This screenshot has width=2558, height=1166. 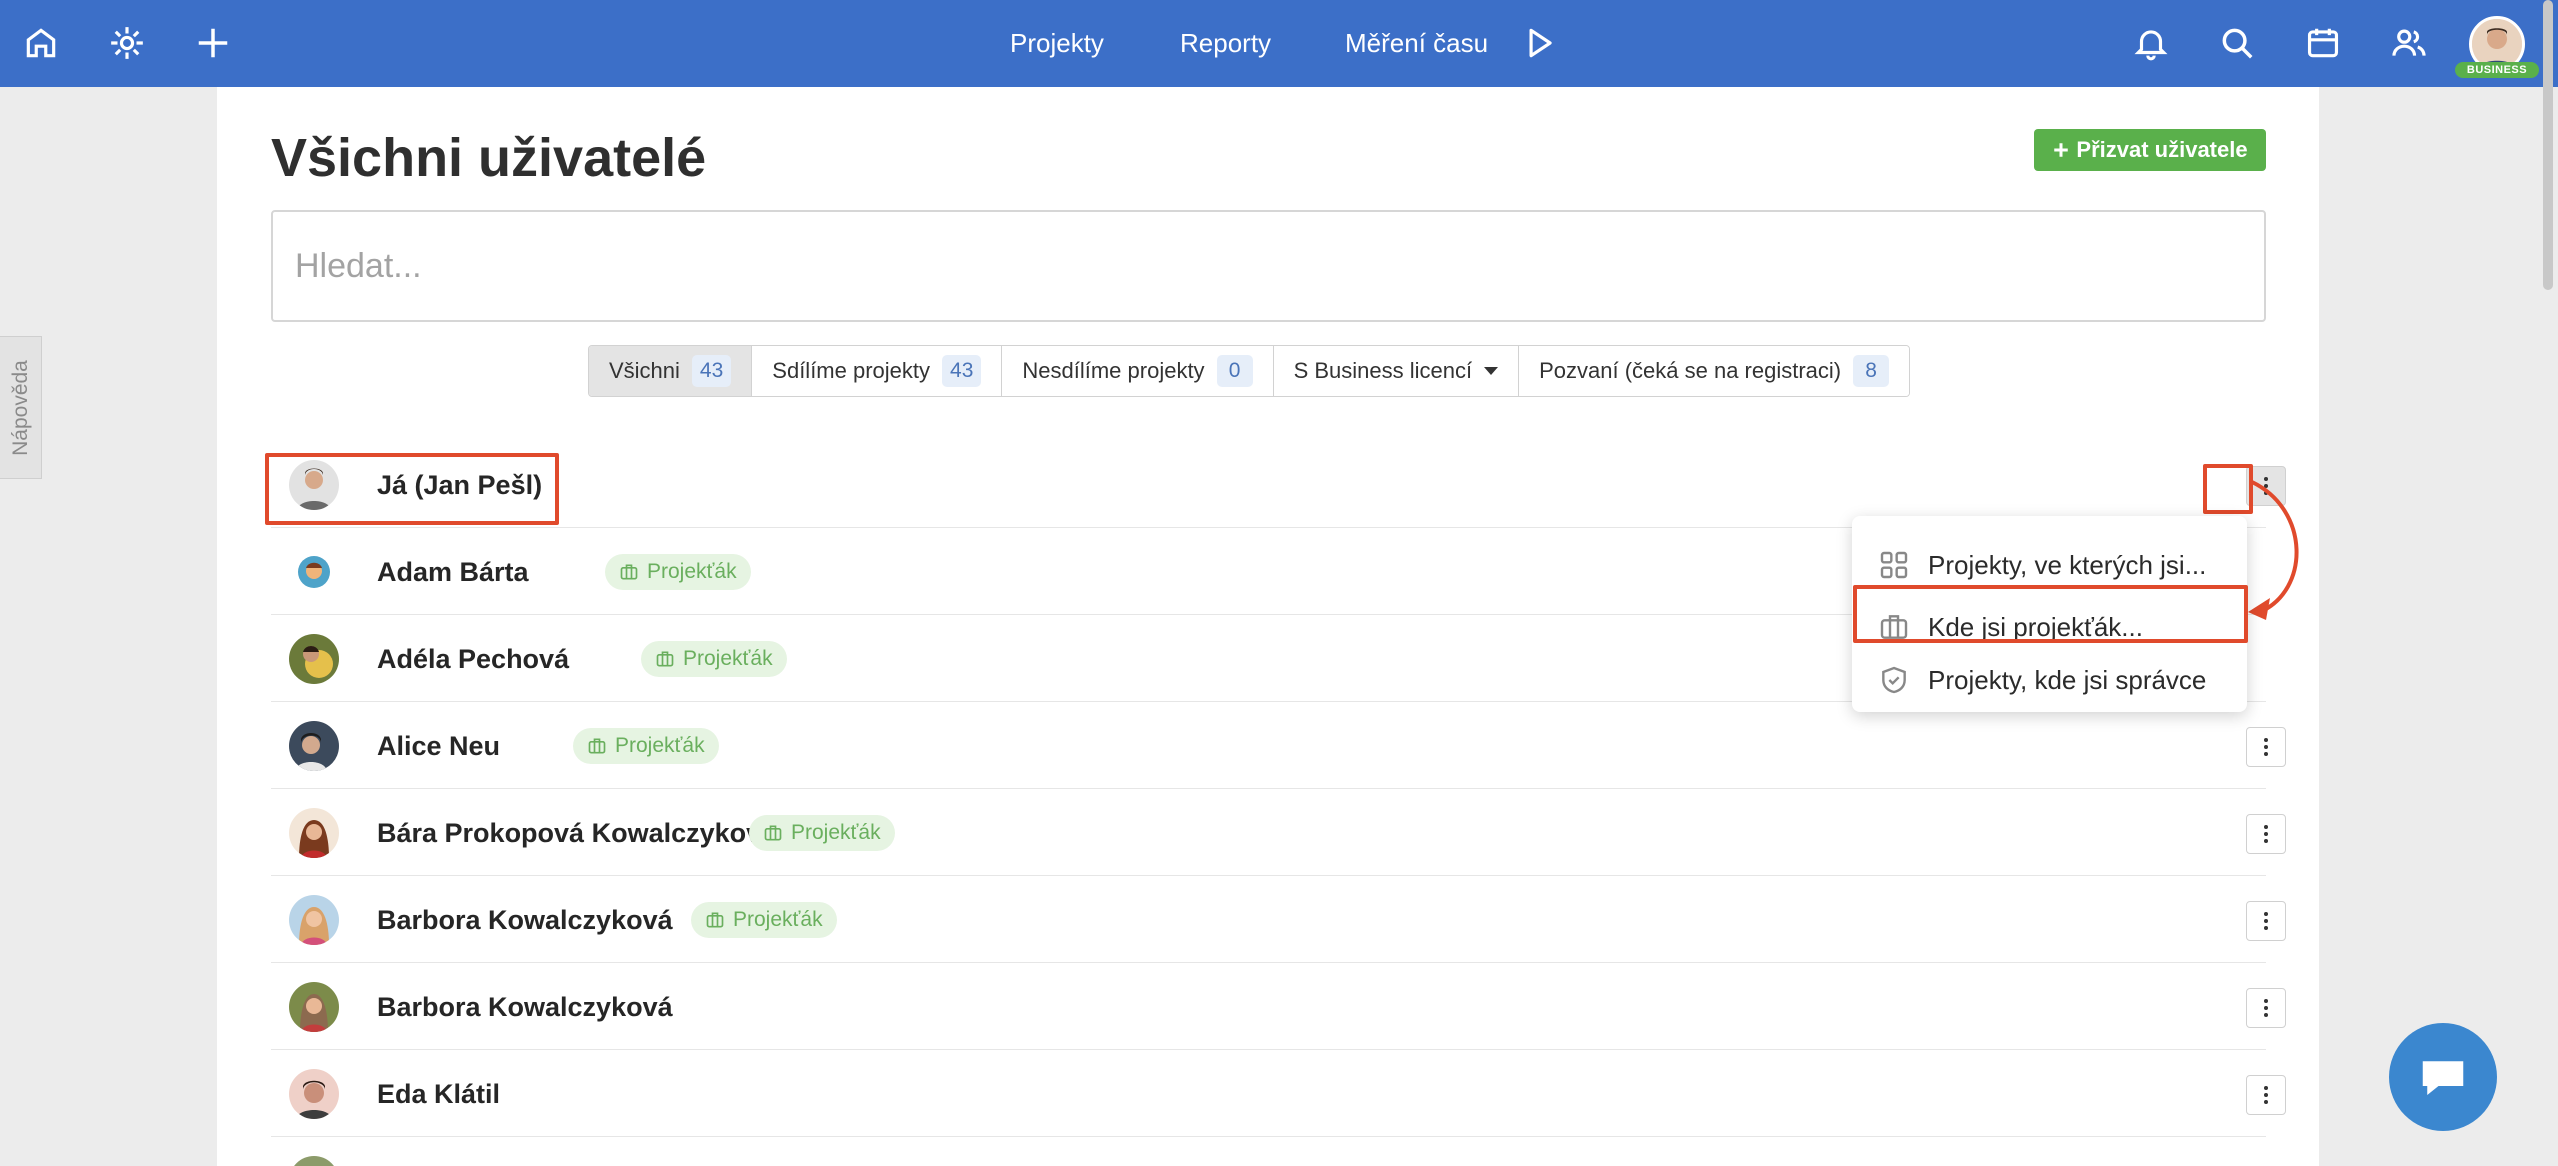 I want to click on filter-tab-vsichni: Všichni 43, so click(x=671, y=371).